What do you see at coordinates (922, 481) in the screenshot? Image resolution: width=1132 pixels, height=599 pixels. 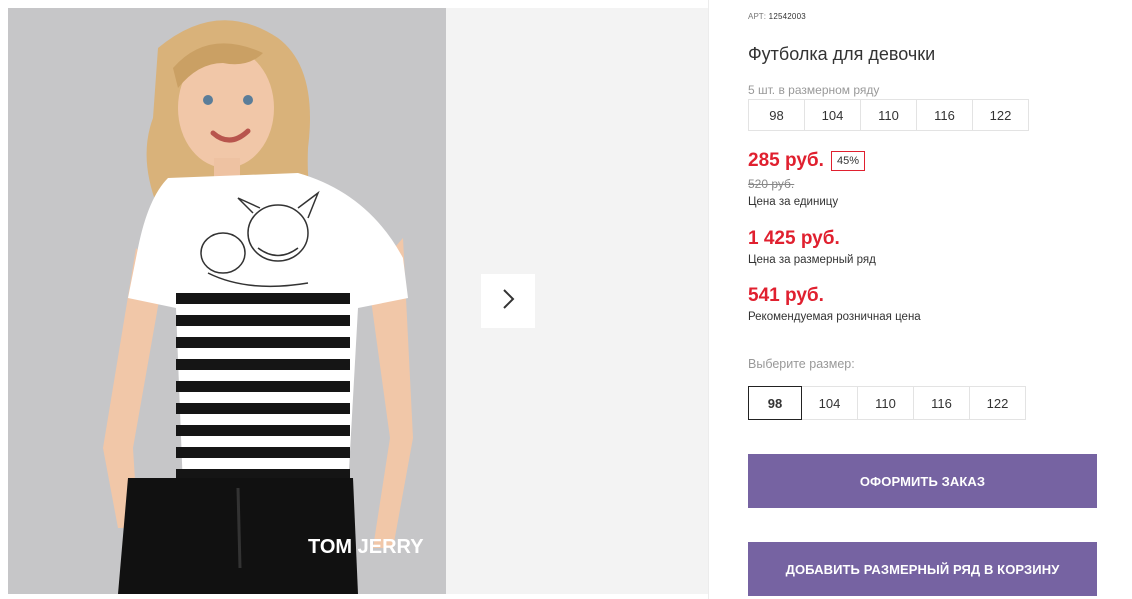 I see `order-button: ОФОРМИТЬ ЗАКАЗ` at bounding box center [922, 481].